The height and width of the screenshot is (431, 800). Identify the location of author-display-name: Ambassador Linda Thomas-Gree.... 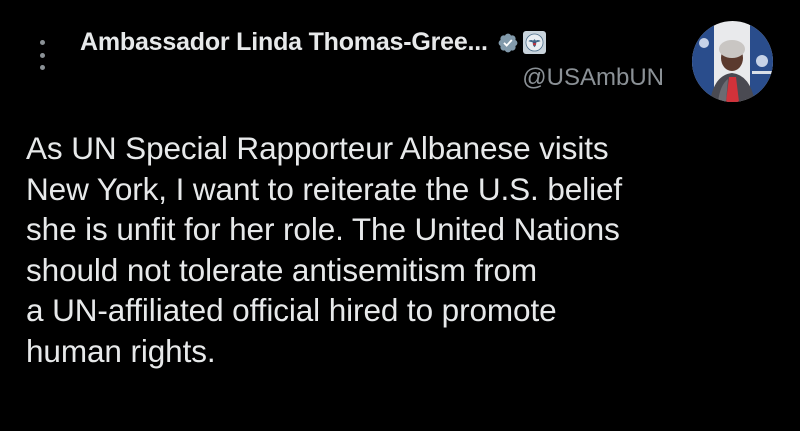
(284, 42).